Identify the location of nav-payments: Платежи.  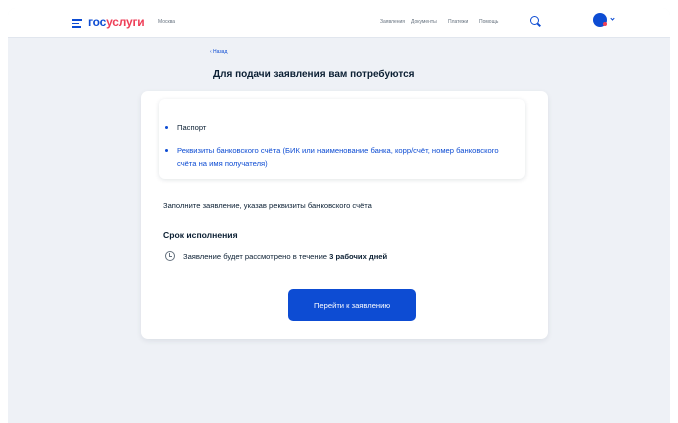
(458, 22).